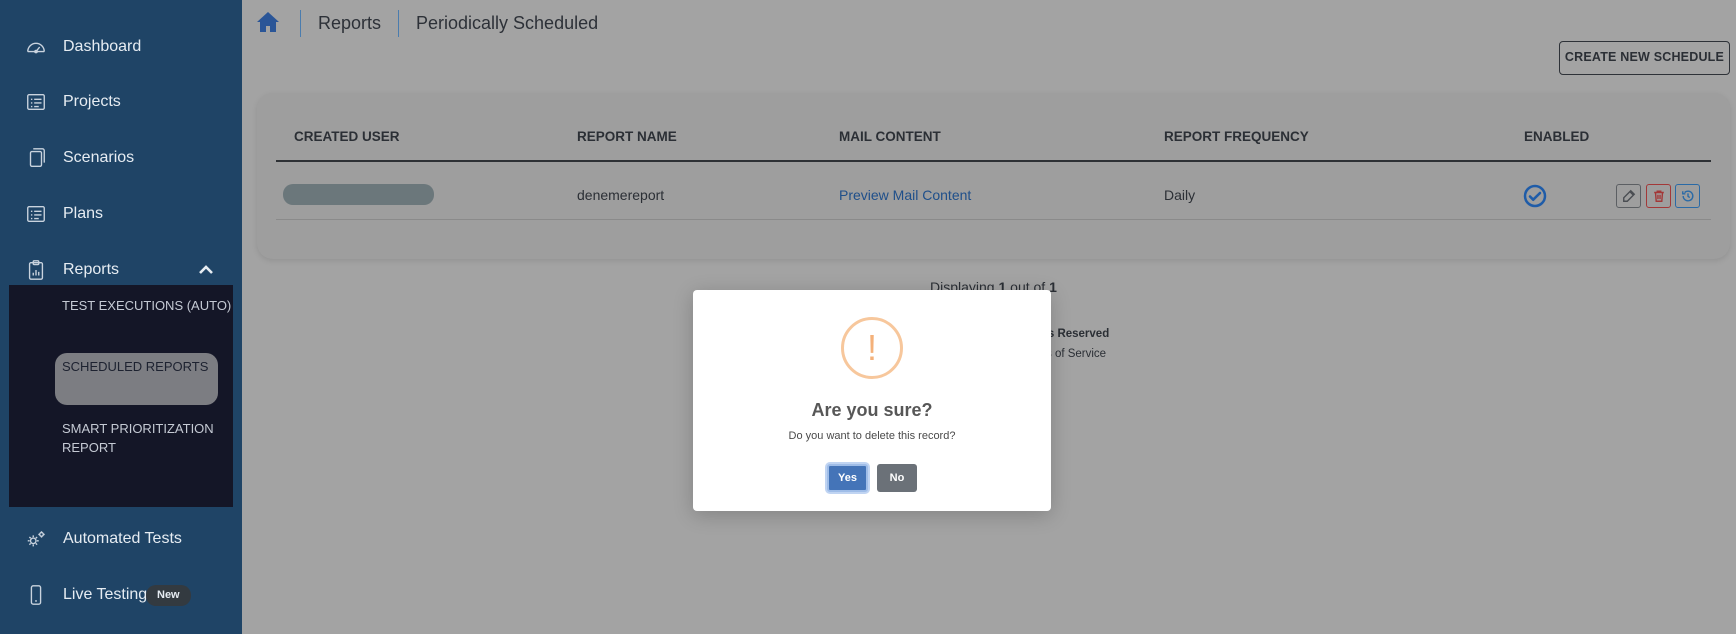 Image resolution: width=1736 pixels, height=634 pixels. Describe the element at coordinates (147, 438) in the screenshot. I see `submenu-item-smart-prioritization: SMART PRIORITIZATION REPORT` at that location.